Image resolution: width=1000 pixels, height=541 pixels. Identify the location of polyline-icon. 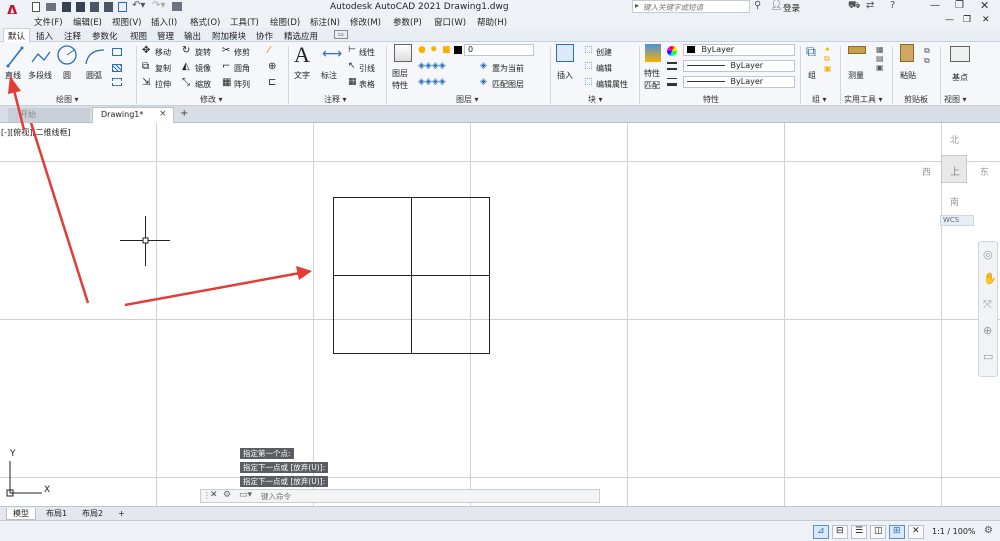
(41, 57).